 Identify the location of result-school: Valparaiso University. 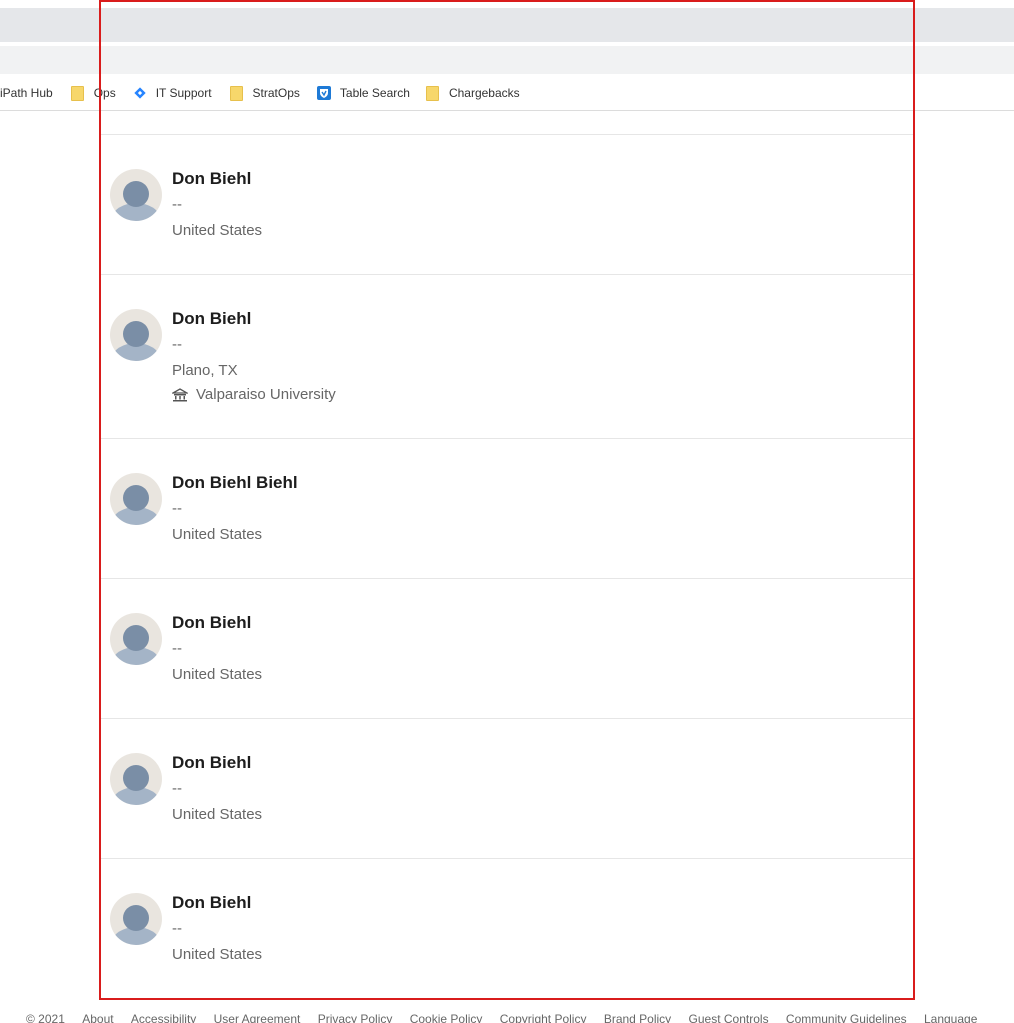
(254, 394).